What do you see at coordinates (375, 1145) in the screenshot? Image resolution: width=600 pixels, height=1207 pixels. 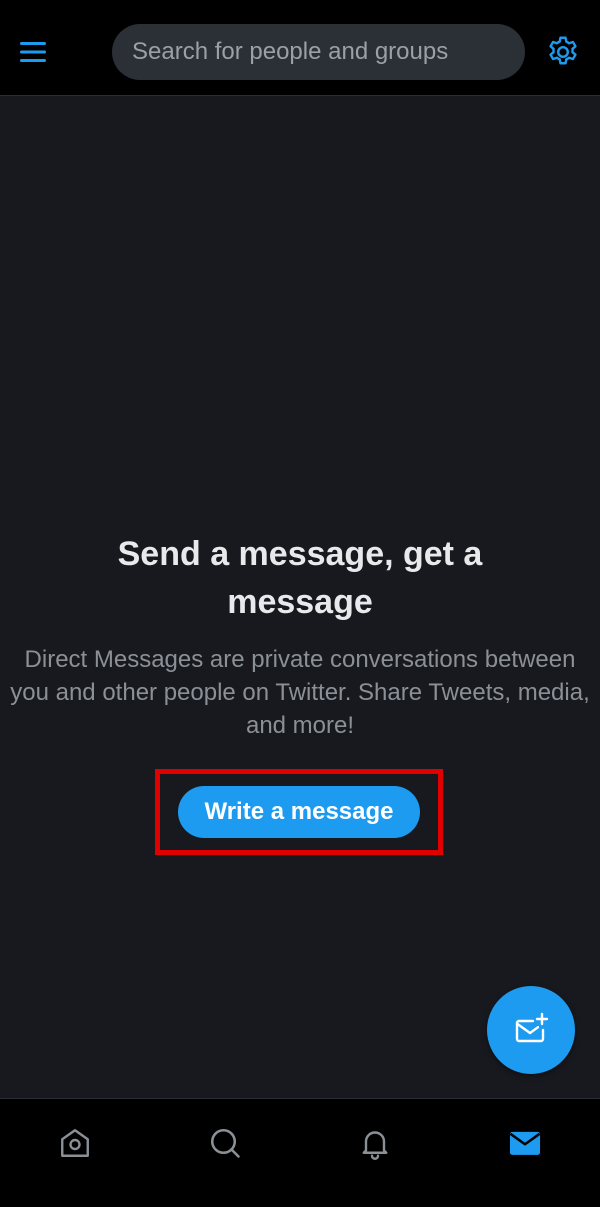 I see `bell-icon` at bounding box center [375, 1145].